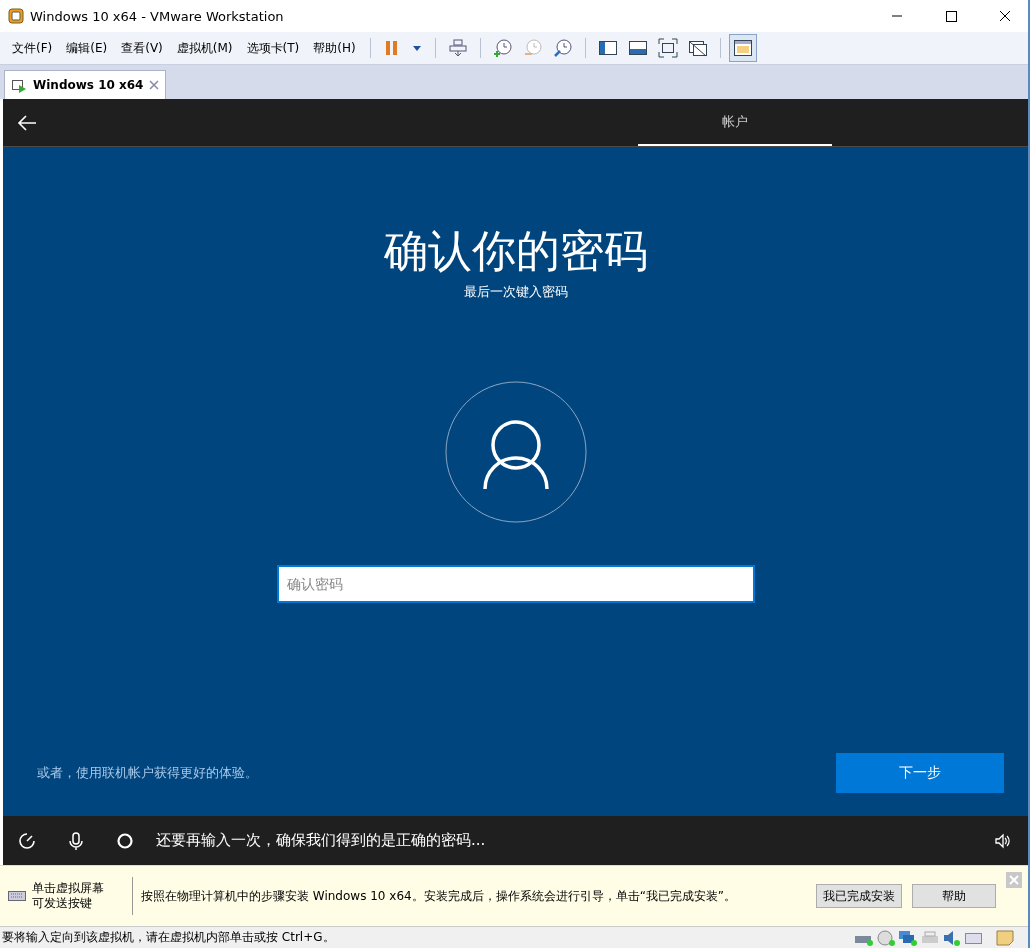 The image size is (1030, 948). Describe the element at coordinates (334, 48) in the screenshot. I see `menu-item: 帮助(H)` at that location.